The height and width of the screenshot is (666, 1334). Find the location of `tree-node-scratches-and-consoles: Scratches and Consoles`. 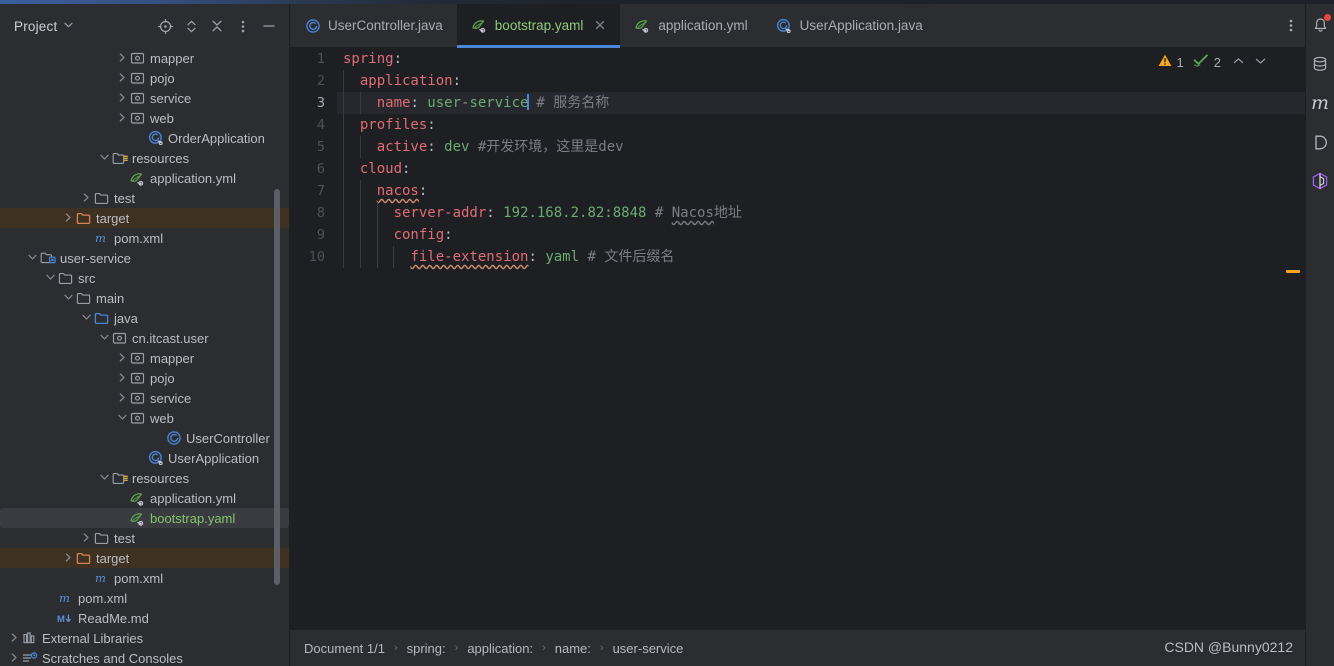

tree-node-scratches-and-consoles: Scratches and Consoles is located at coordinates (144, 657).